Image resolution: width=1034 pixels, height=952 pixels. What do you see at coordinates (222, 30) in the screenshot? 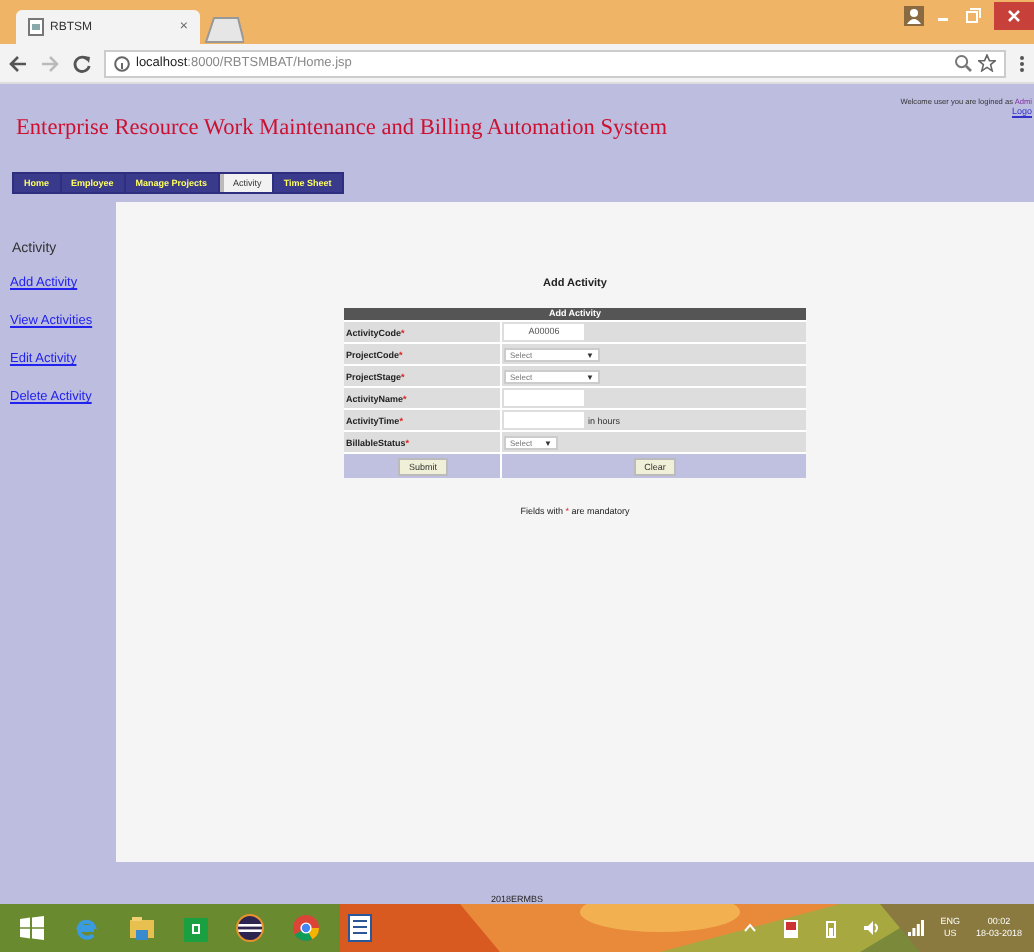
I see `new-tab-icon` at bounding box center [222, 30].